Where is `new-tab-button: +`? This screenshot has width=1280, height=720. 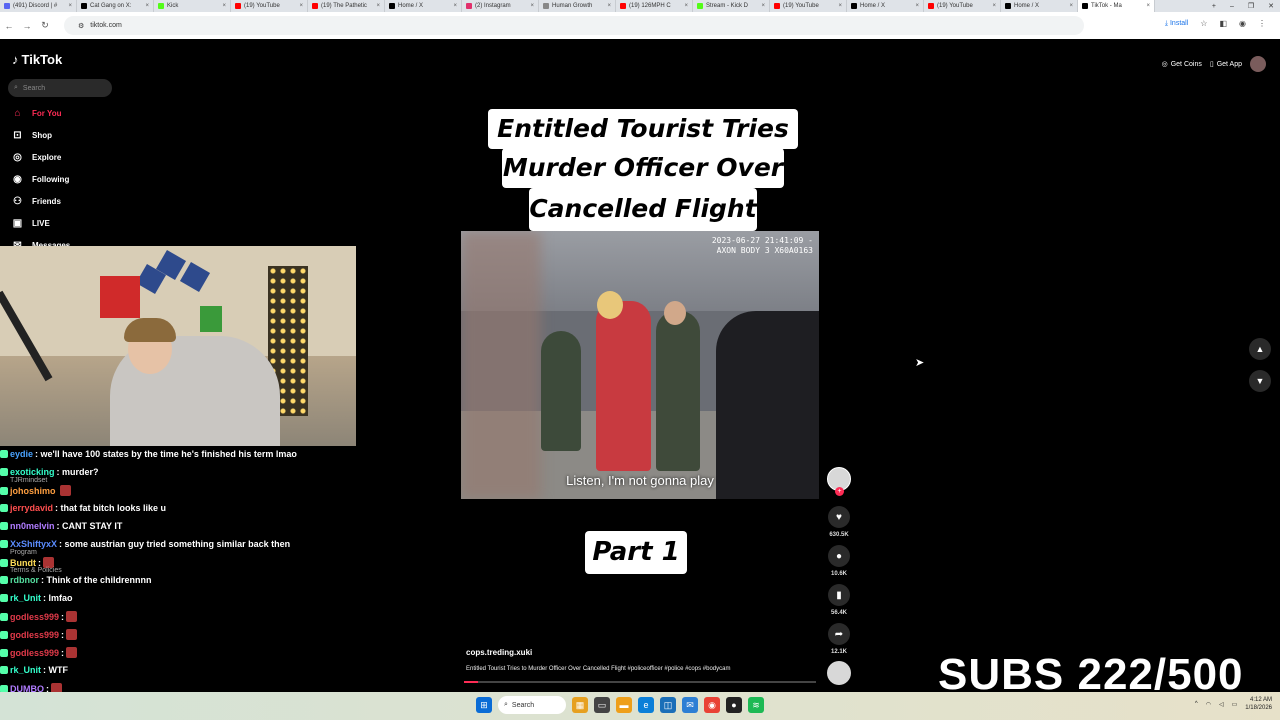
new-tab-button: + is located at coordinates (1214, 6).